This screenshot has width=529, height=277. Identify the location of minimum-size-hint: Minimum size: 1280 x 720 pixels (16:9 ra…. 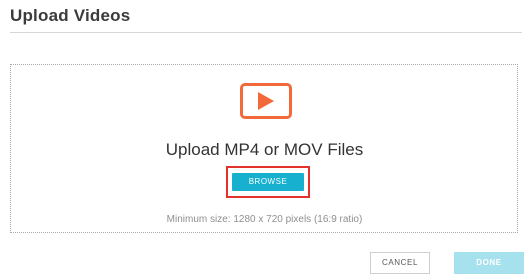
(264, 219).